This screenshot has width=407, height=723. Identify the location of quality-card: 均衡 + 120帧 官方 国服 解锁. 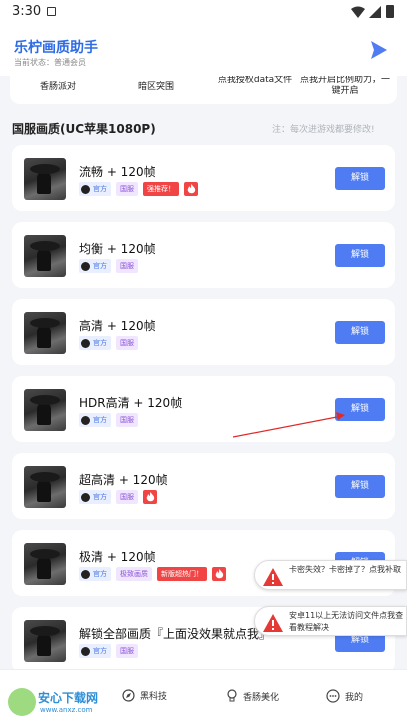
(203, 255).